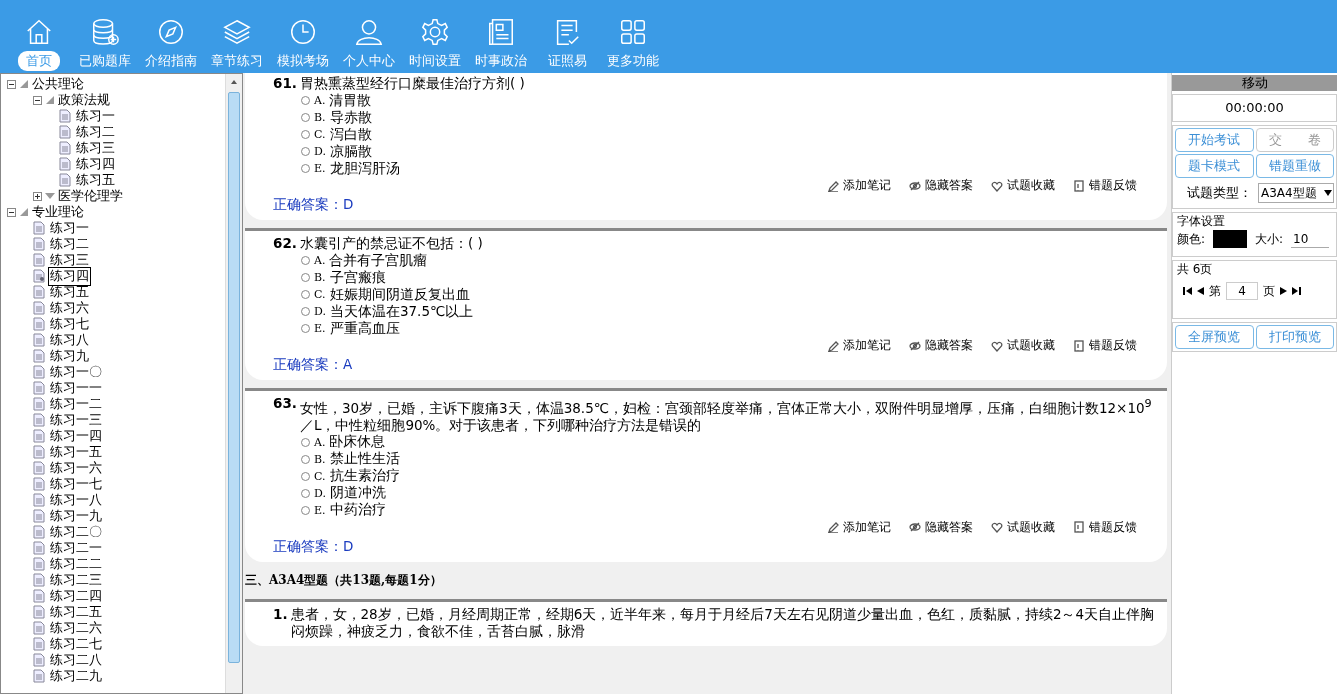 Image resolution: width=1337 pixels, height=694 pixels. I want to click on question-number: 62., so click(285, 243).